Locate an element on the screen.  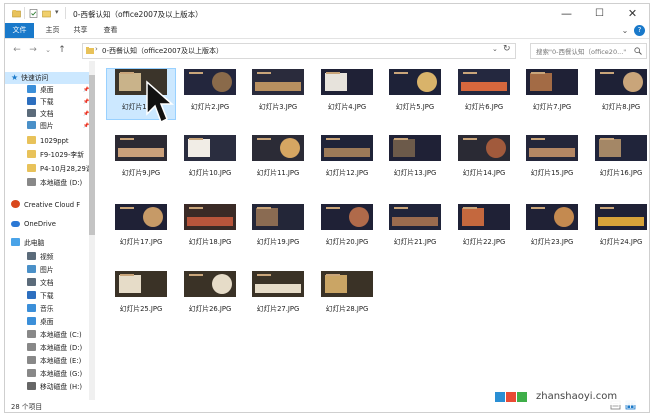
file-item: 幻灯片5.JPG is located at coordinates (415, 94).